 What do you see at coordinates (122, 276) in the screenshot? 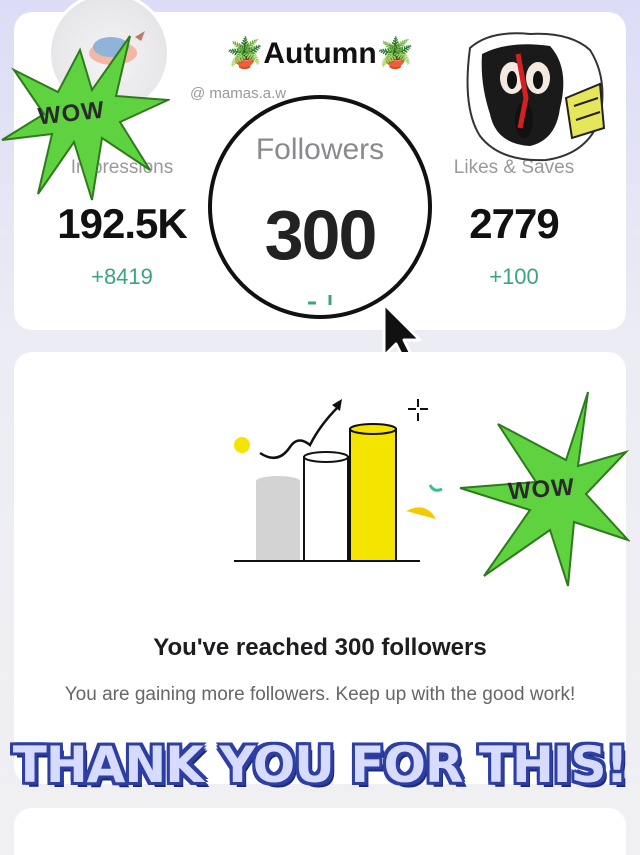
I see `impressions-delta: +8419` at bounding box center [122, 276].